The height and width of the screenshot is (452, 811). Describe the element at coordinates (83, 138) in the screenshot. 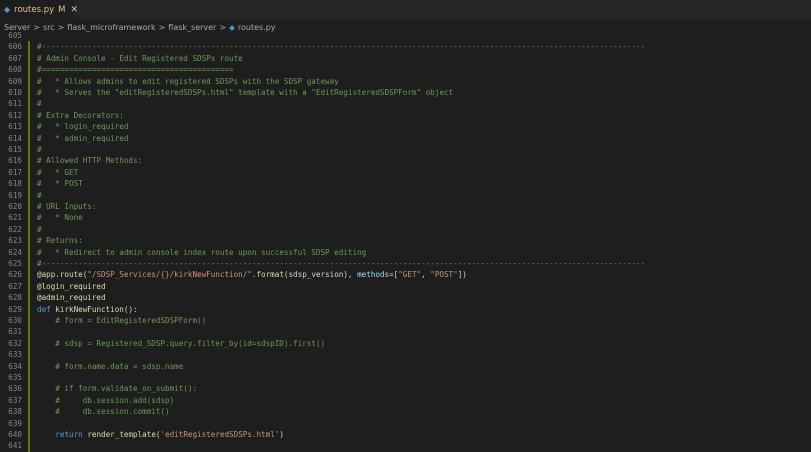

I see `line-code: # * admin_required` at that location.